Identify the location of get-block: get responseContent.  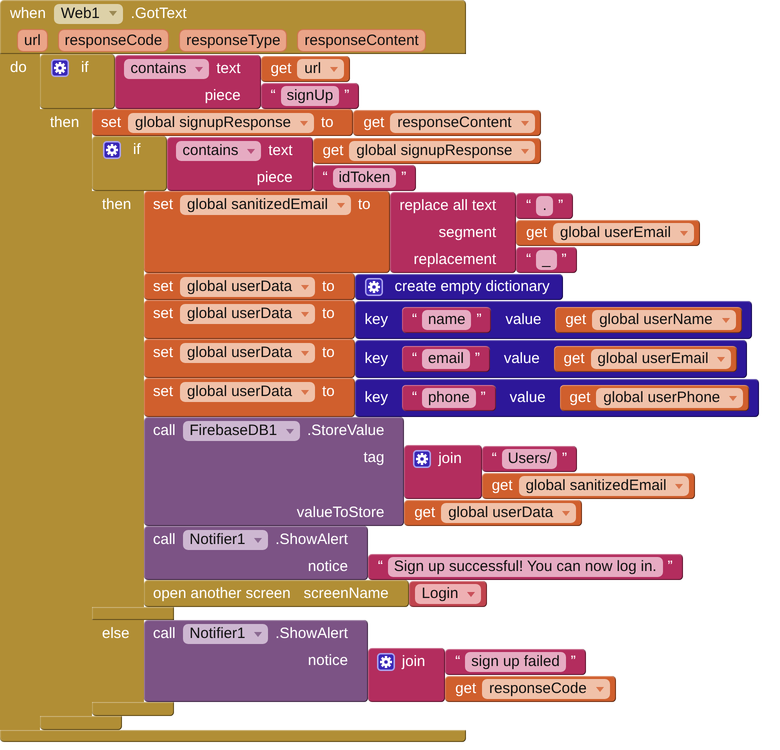
(447, 123).